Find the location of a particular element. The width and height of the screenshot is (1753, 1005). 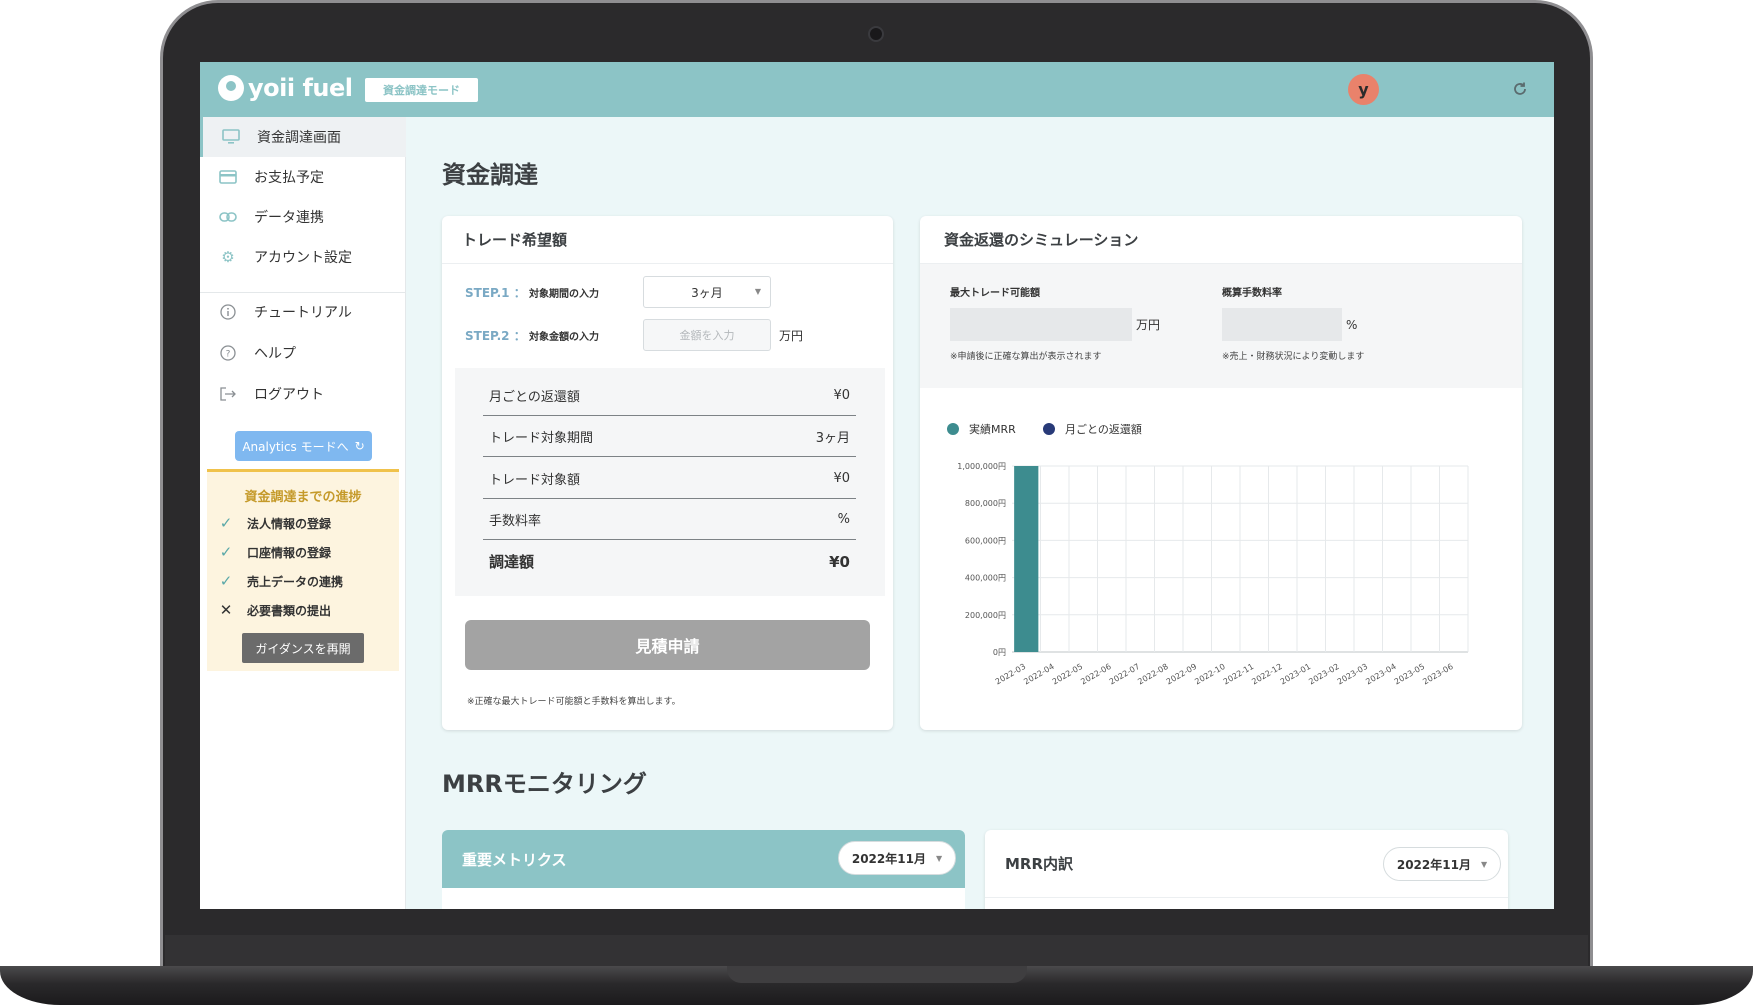

metrics-month-select: 2022年11月 ▼ is located at coordinates (897, 858).